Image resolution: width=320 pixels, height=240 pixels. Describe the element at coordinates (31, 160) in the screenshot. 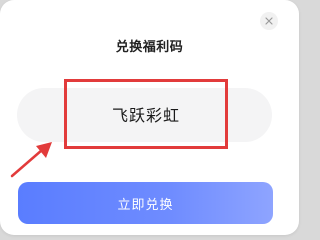

I see `arrow-icon` at that location.